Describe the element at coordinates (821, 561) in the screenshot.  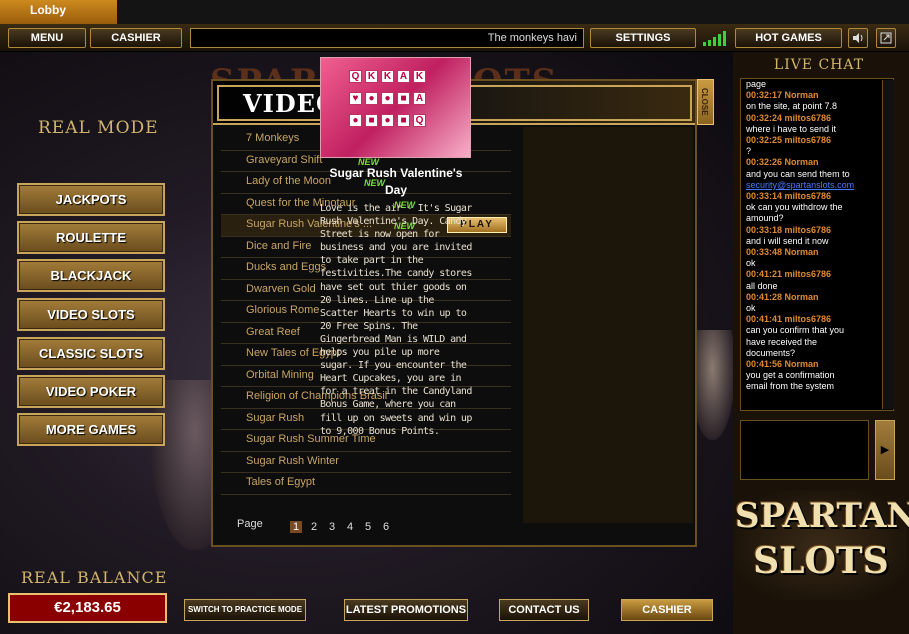
I see `logo-line2: SLOTS` at that location.